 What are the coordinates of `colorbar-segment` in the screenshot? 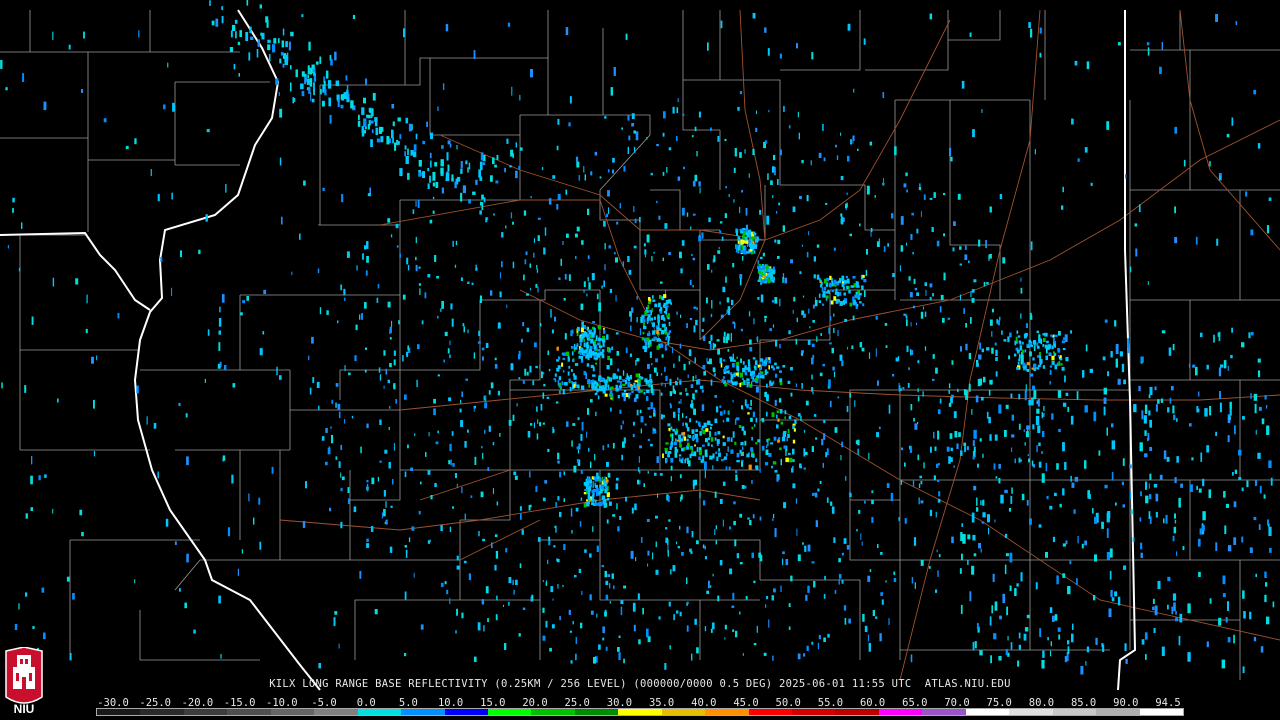 It's located at (292, 712).